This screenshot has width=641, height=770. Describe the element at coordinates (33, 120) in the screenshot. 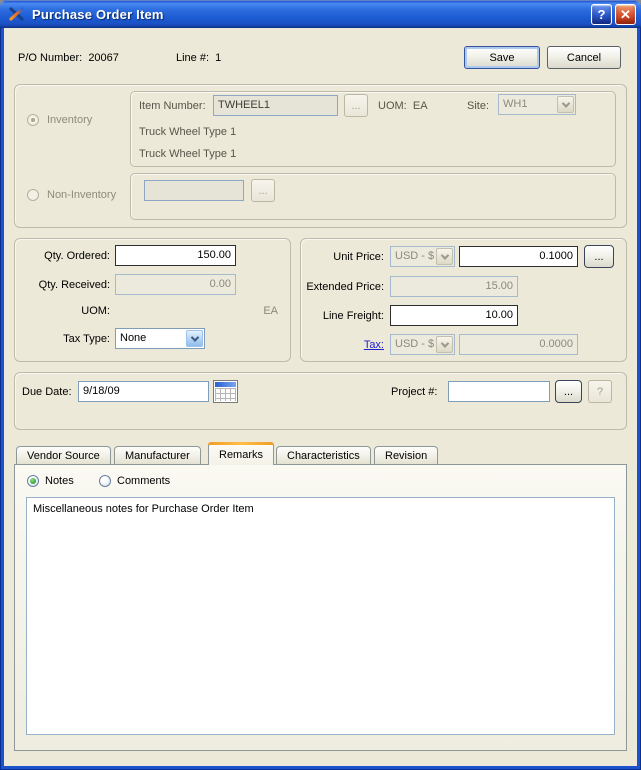

I see `inventory-radio` at that location.